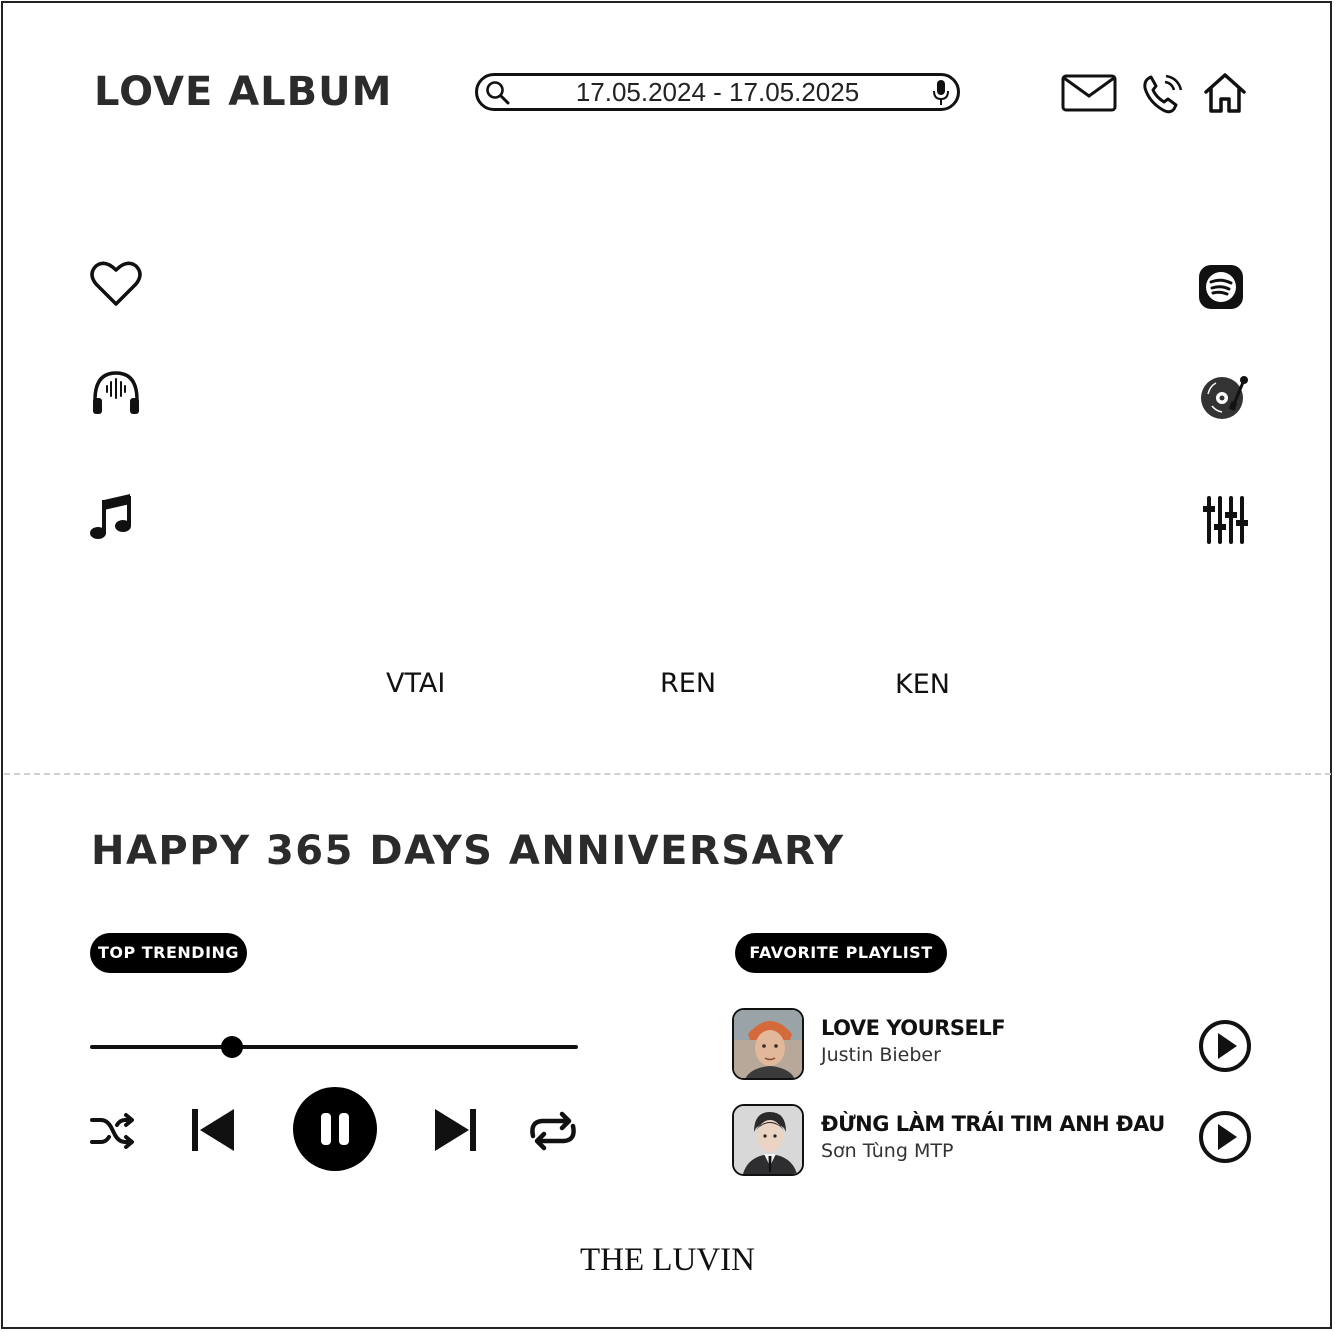 Image resolution: width=1335 pixels, height=1332 pixels. I want to click on search-bar: 17.05.2024 - 17.05.2025, so click(717, 92).